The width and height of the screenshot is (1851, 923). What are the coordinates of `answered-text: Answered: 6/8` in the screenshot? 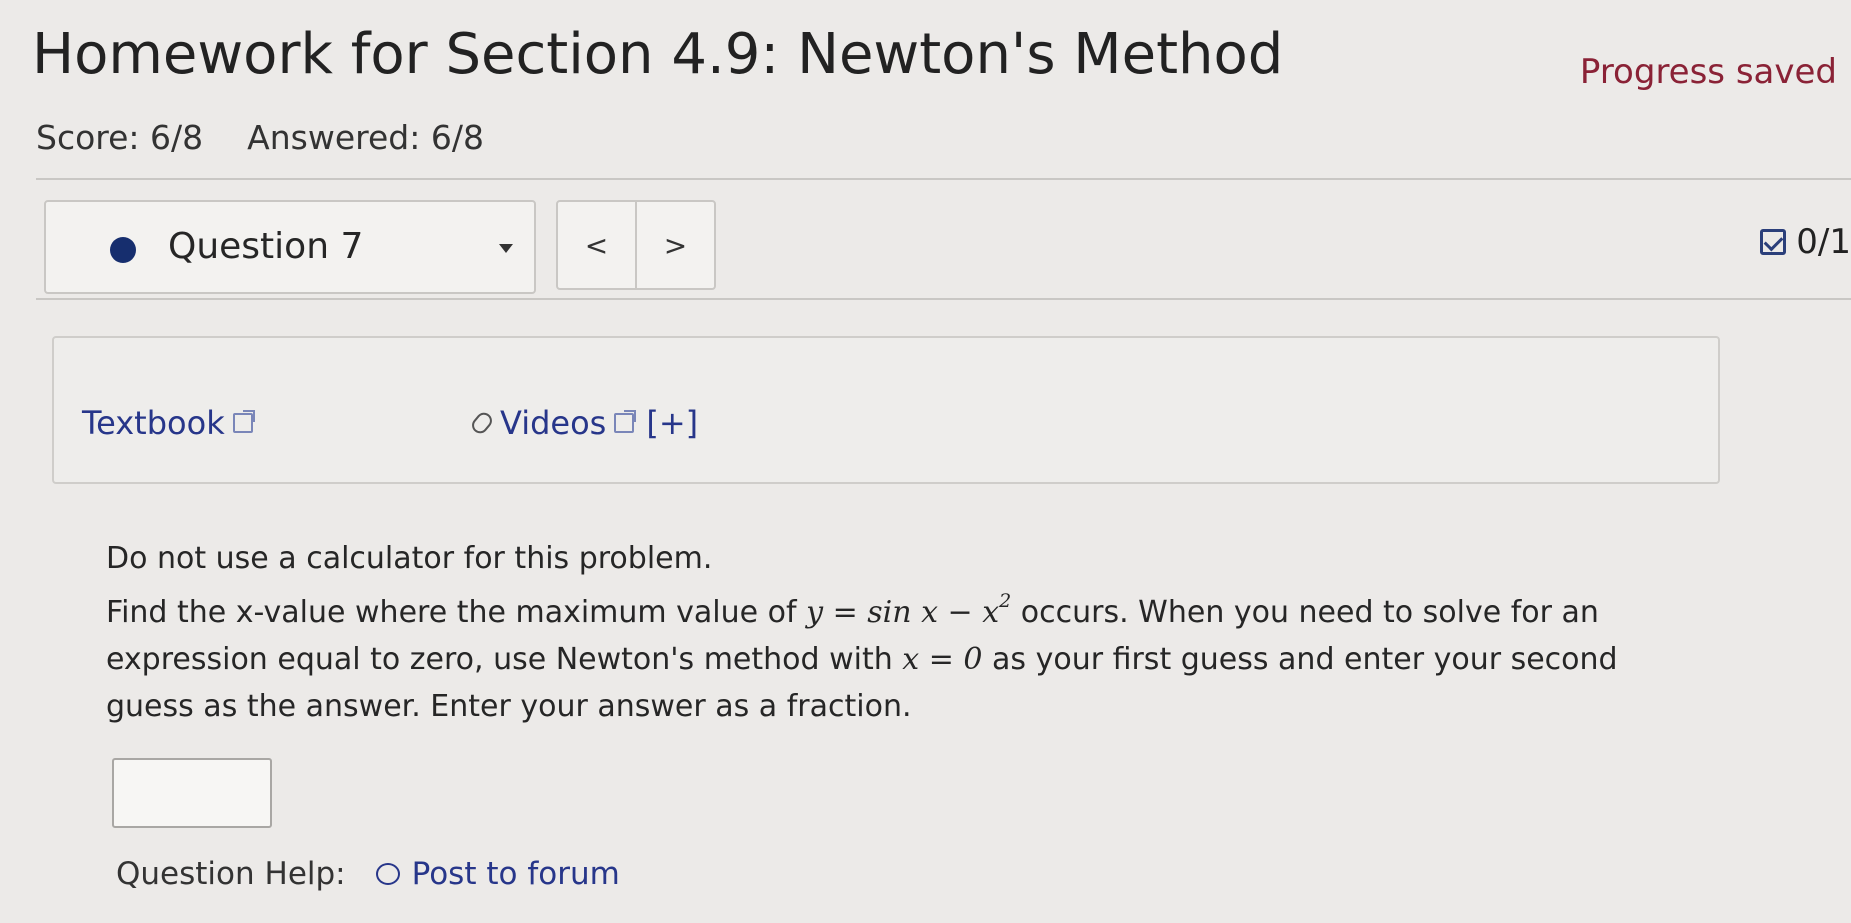 It's located at (365, 137).